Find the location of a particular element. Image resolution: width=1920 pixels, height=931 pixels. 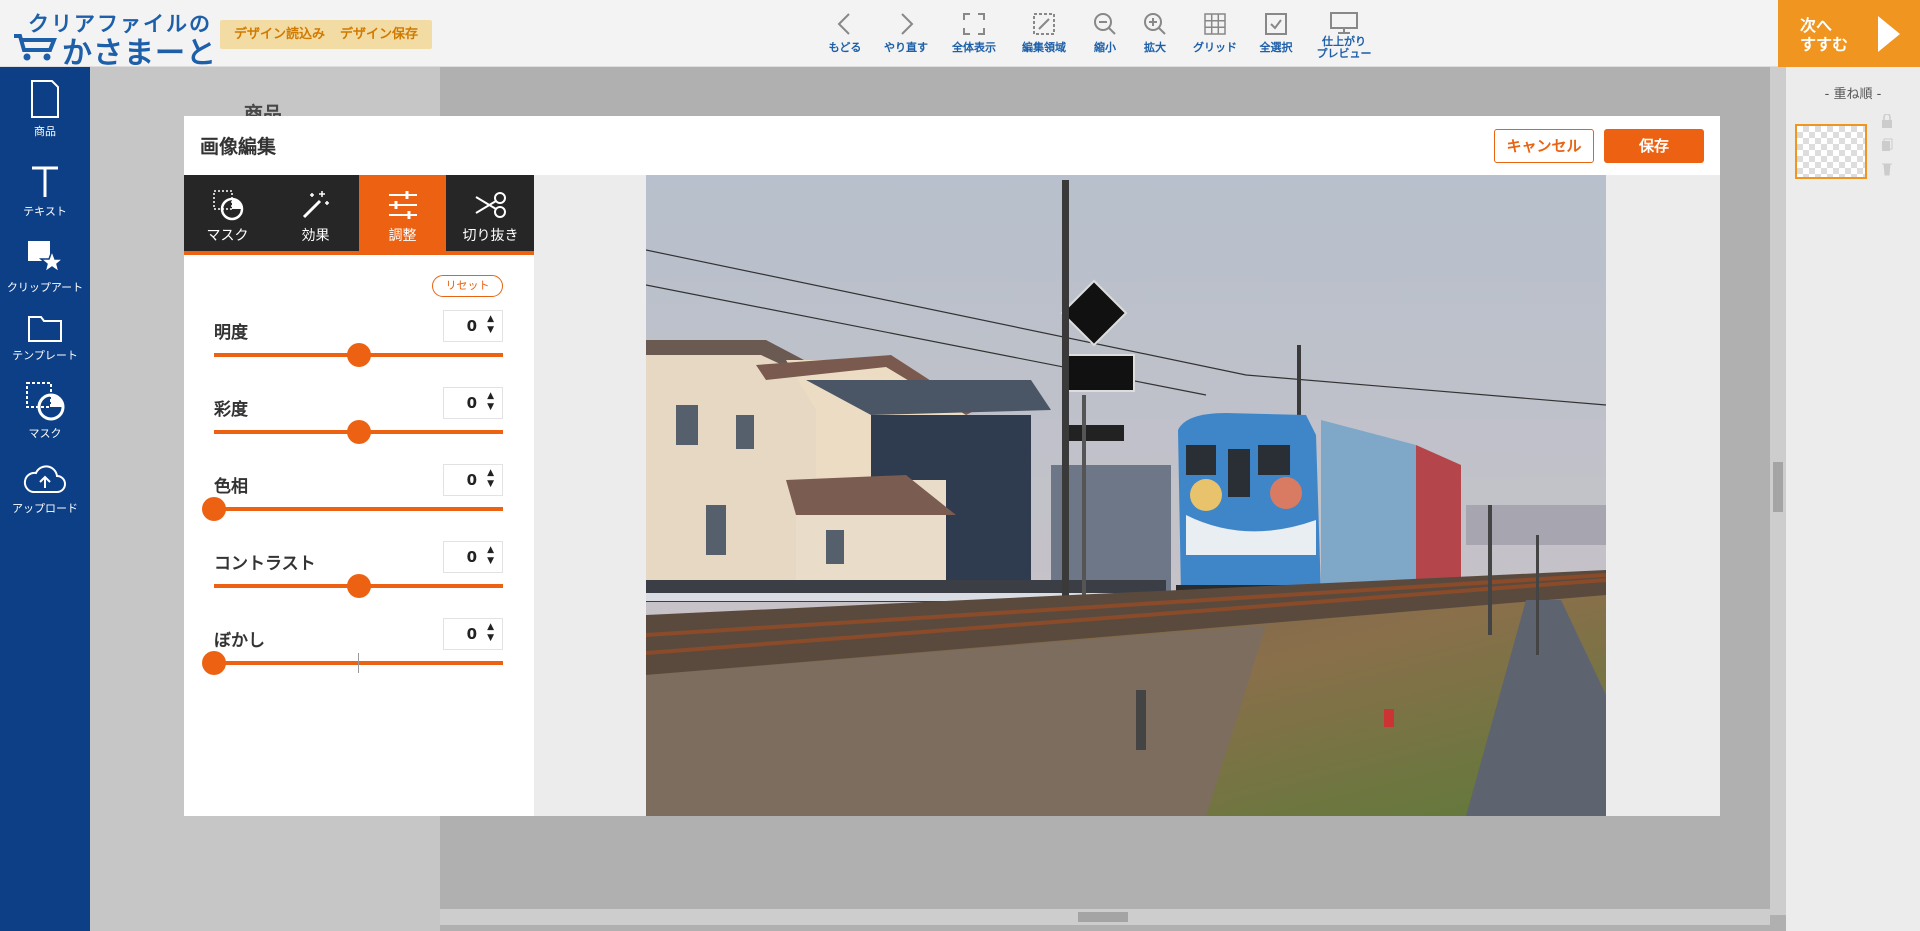

hue-slider-knob is located at coordinates (214, 509).